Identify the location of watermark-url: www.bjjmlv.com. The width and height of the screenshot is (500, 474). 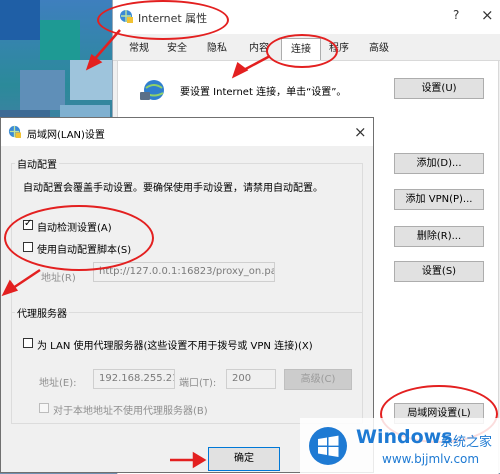
(431, 459).